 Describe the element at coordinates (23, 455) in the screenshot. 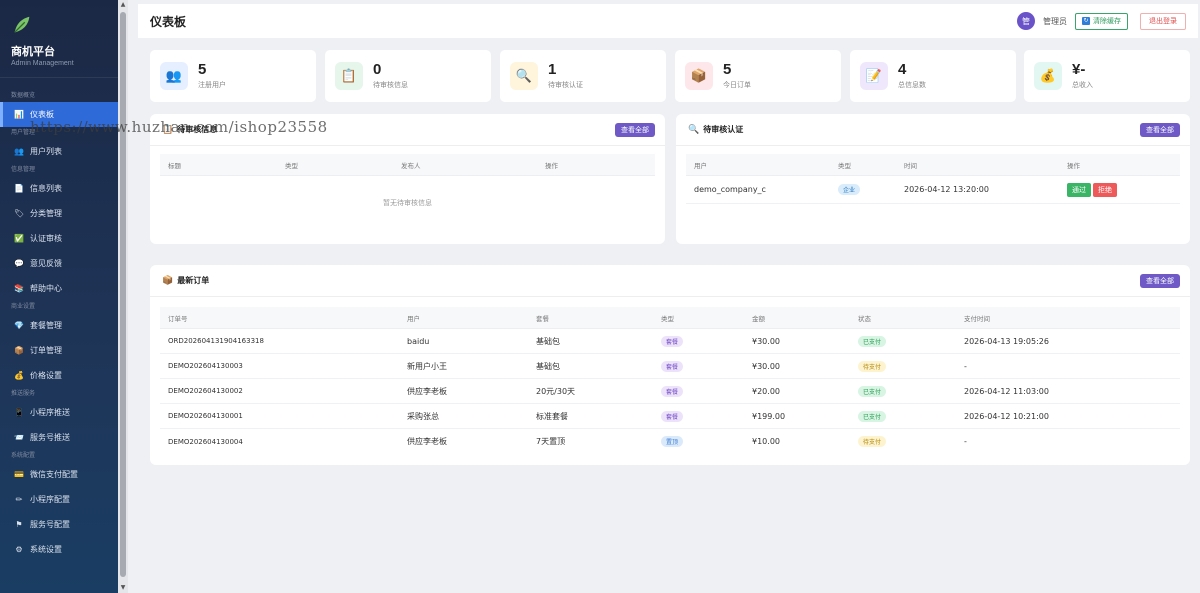

I see `nav-section-system: 系统配置` at that location.